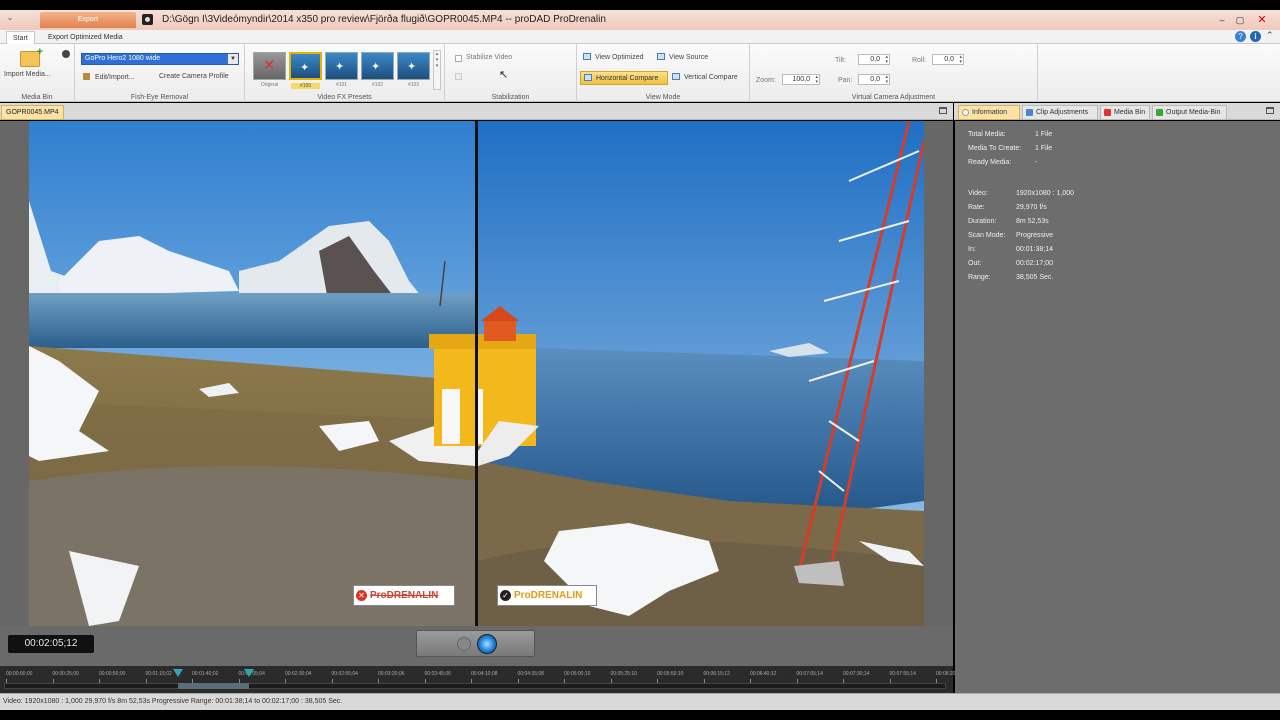 The image size is (1280, 720). What do you see at coordinates (902, 674) in the screenshot?
I see `timeline-tick-label: 00:07:55;14` at bounding box center [902, 674].